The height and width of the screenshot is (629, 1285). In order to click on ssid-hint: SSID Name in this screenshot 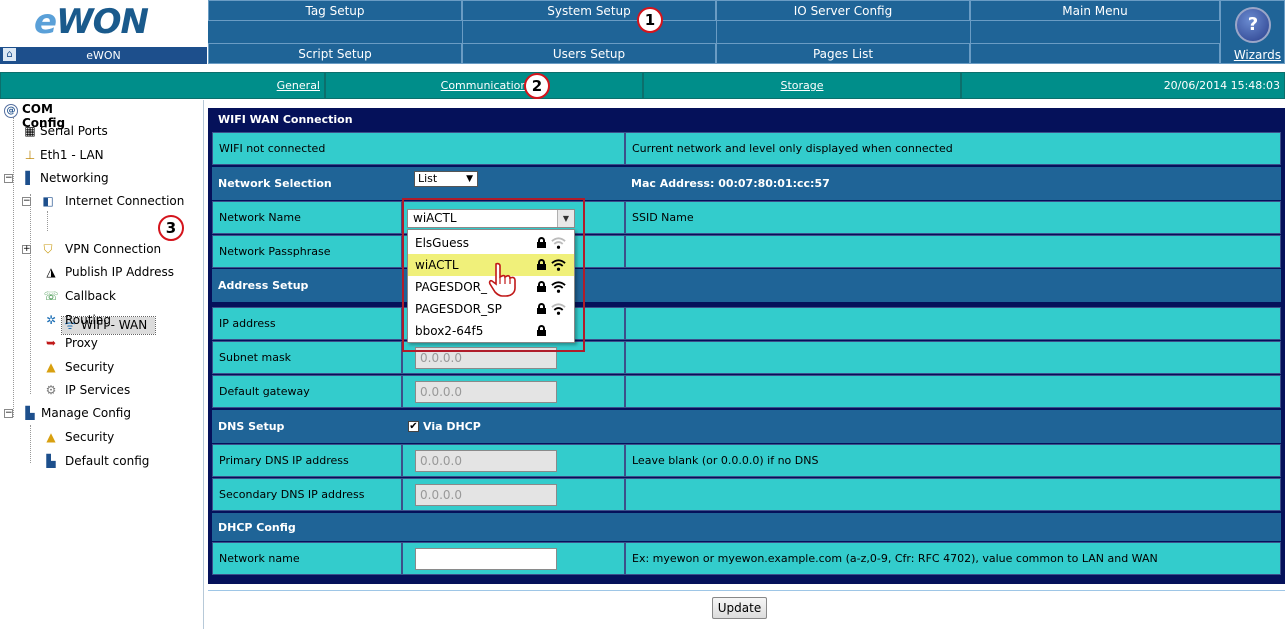, I will do `click(953, 217)`.